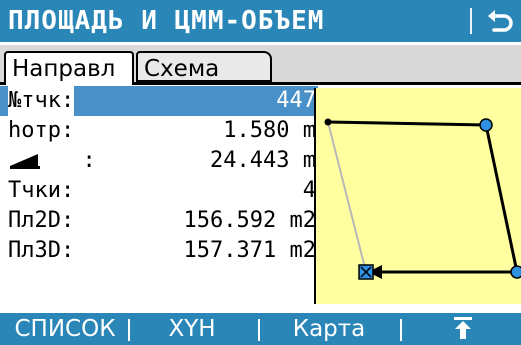 The image size is (521, 345). What do you see at coordinates (159, 251) in the screenshot?
I see `row-area-3d: Пл3D: 157.371 m2` at bounding box center [159, 251].